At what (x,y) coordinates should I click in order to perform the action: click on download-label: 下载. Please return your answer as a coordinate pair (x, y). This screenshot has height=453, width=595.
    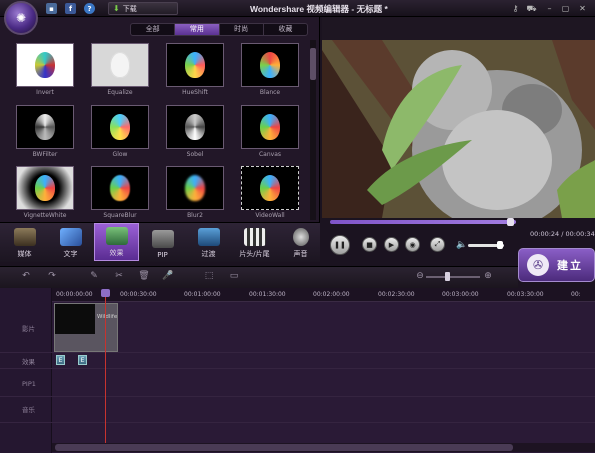
    Looking at the image, I should click on (129, 8).